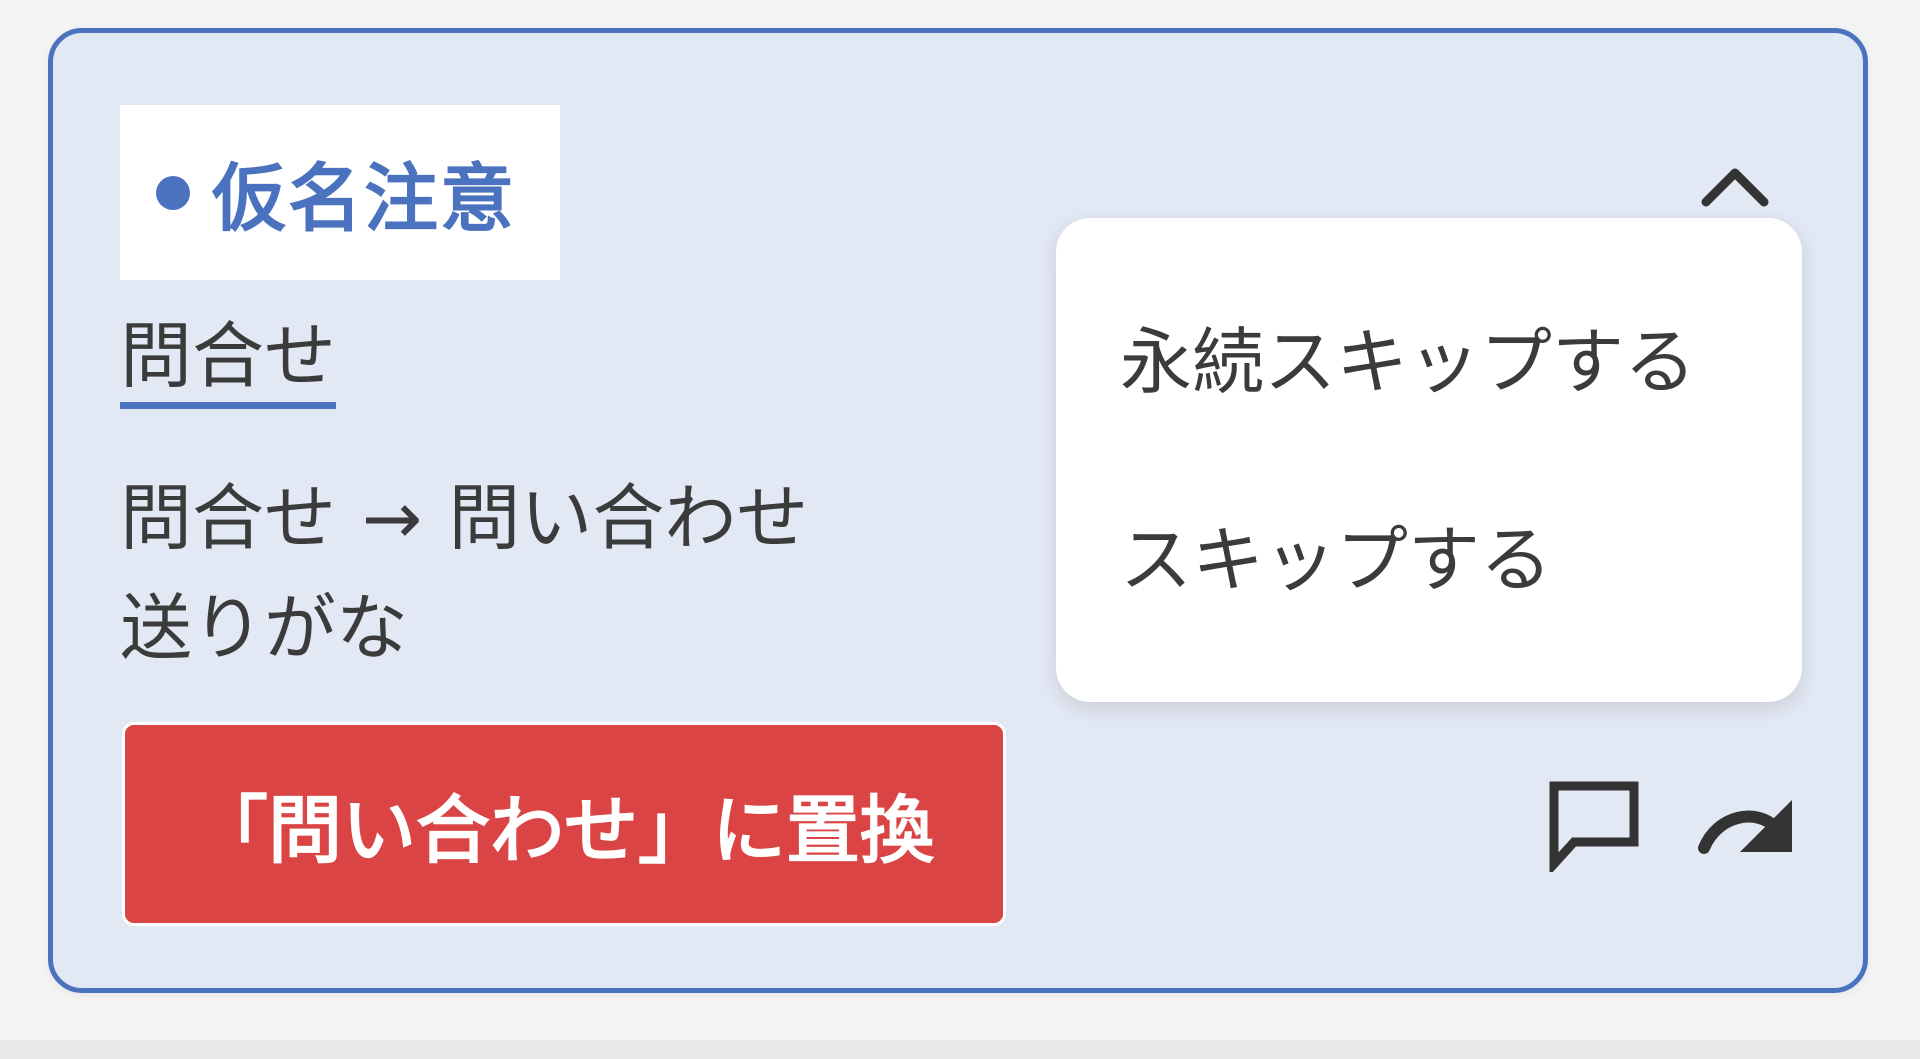 The width and height of the screenshot is (1920, 1059). I want to click on suggestion-original: 問合せ, so click(228, 518).